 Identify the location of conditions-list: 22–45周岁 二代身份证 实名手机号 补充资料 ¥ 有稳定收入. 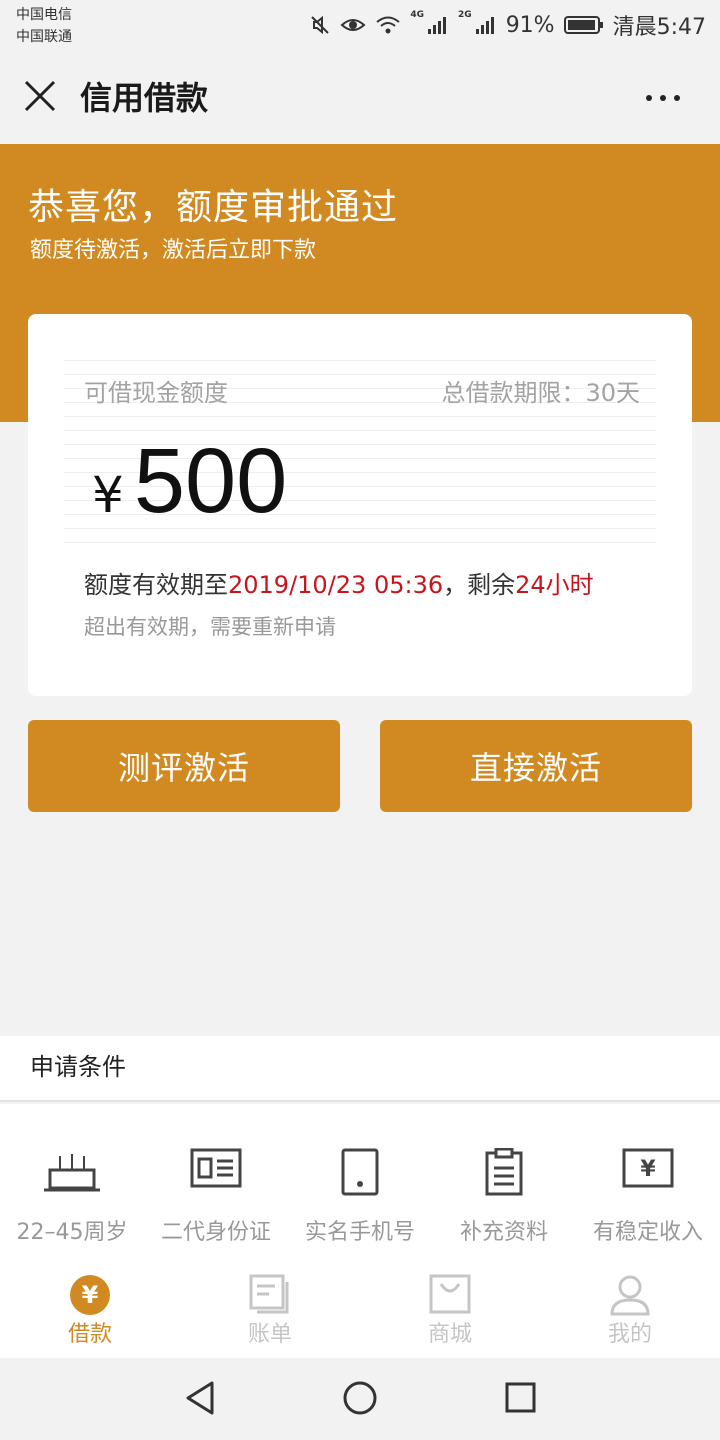
(360, 1182).